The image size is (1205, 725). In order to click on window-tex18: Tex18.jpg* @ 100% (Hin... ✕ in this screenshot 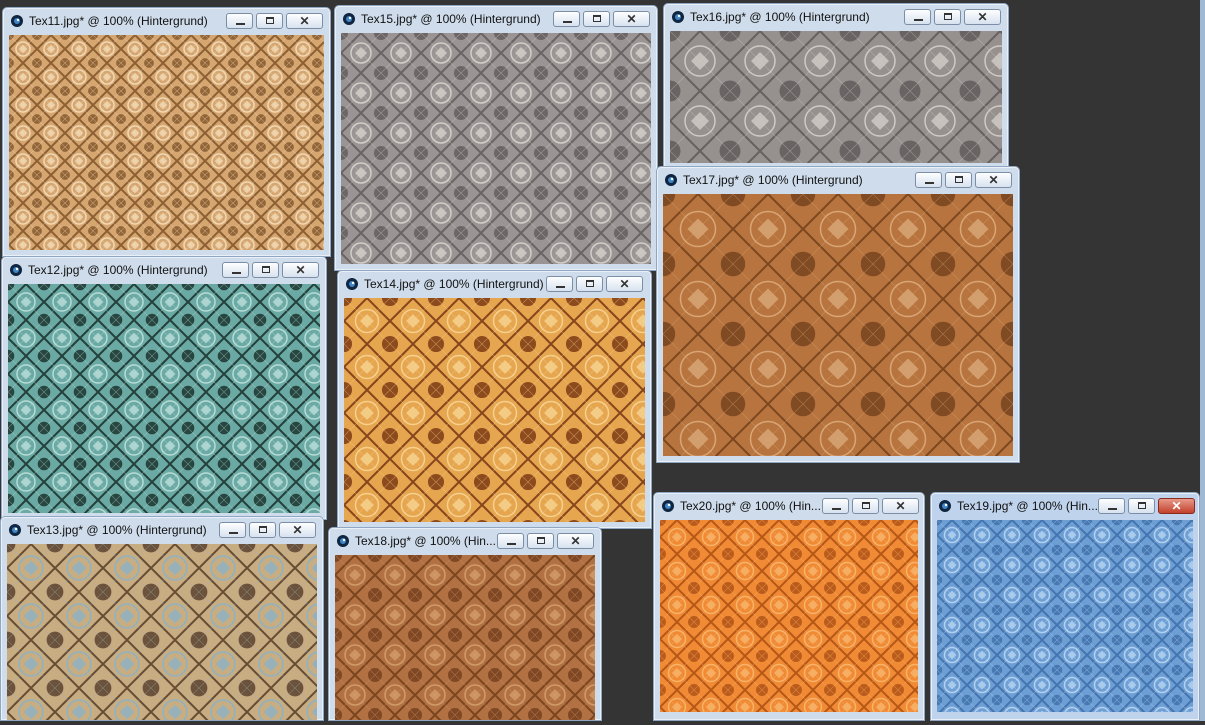, I will do `click(465, 624)`.